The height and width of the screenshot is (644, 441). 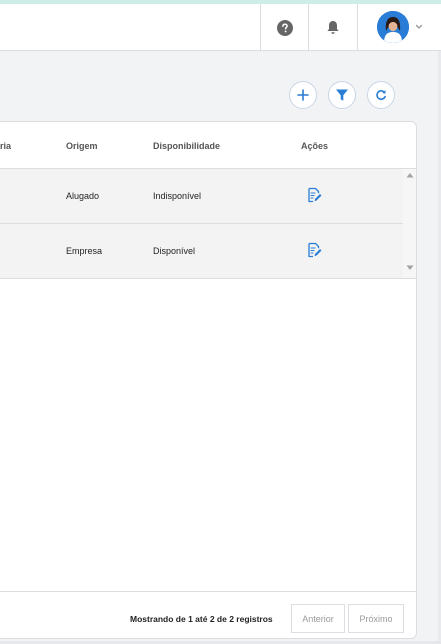 What do you see at coordinates (376, 618) in the screenshot?
I see `next-page-button: Próximo` at bounding box center [376, 618].